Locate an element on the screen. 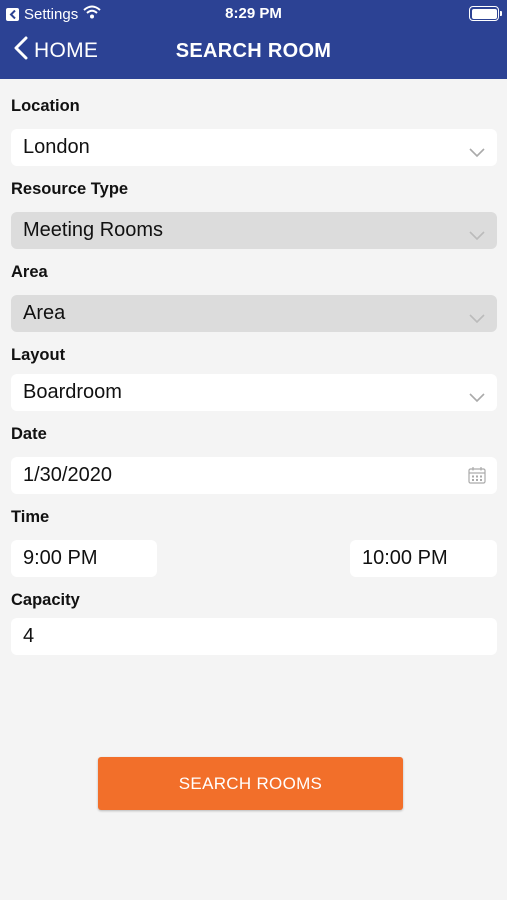  status-bar: Settings 8:29 PM is located at coordinates (253, 14).